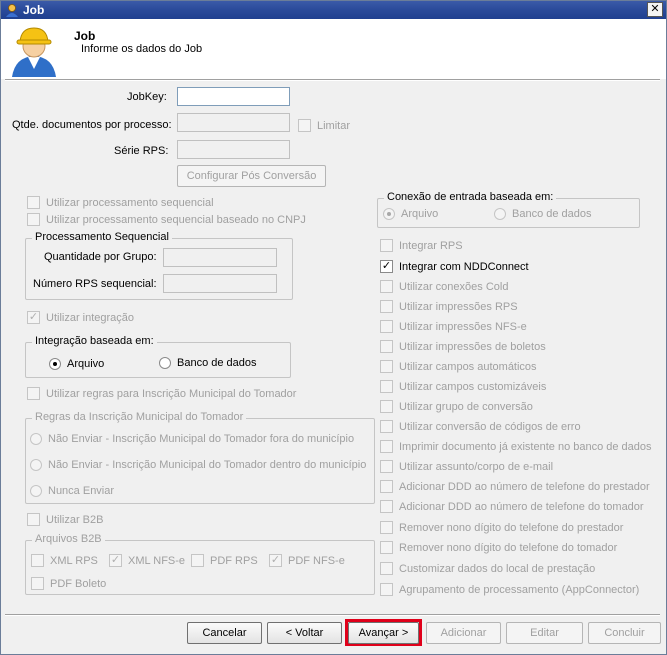  I want to click on opt-grupo-conversao-checkbox: Utilizar grupo de conversão, so click(456, 406).